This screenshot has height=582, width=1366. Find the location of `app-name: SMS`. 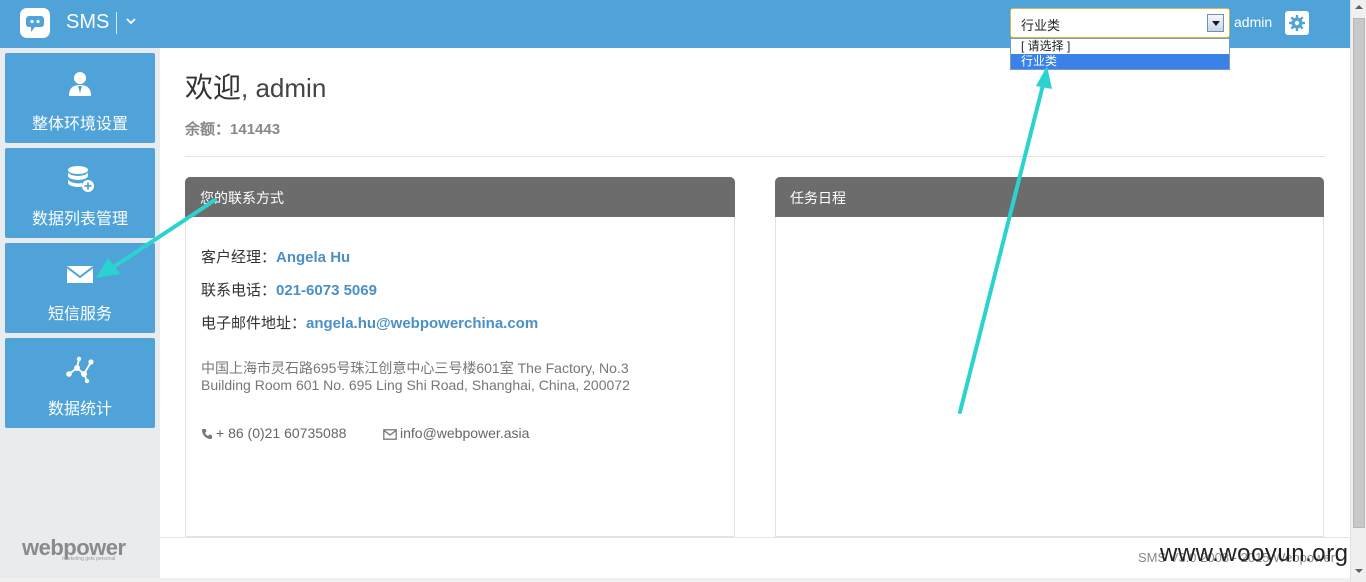

app-name: SMS is located at coordinates (88, 22).